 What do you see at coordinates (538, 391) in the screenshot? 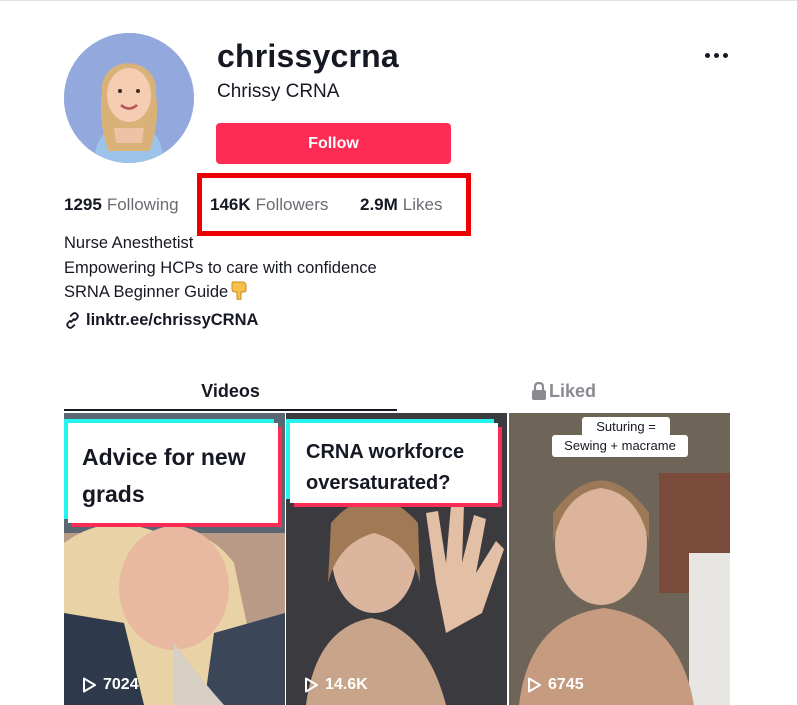
I see `lock-icon` at bounding box center [538, 391].